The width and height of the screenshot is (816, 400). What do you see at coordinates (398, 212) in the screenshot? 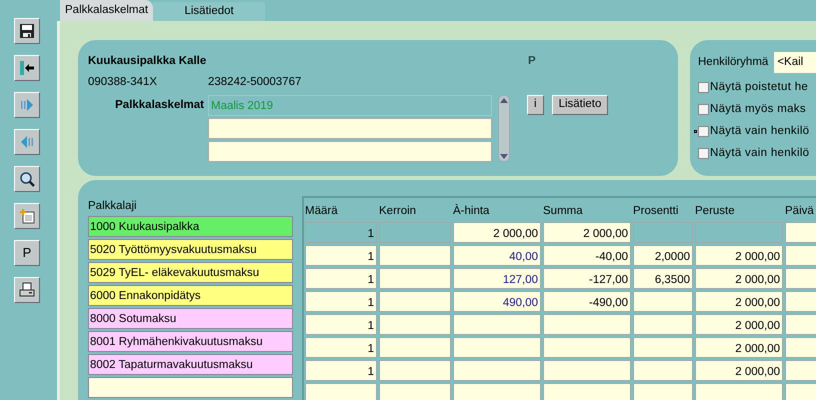
I see `column-header: Kerroin` at bounding box center [398, 212].